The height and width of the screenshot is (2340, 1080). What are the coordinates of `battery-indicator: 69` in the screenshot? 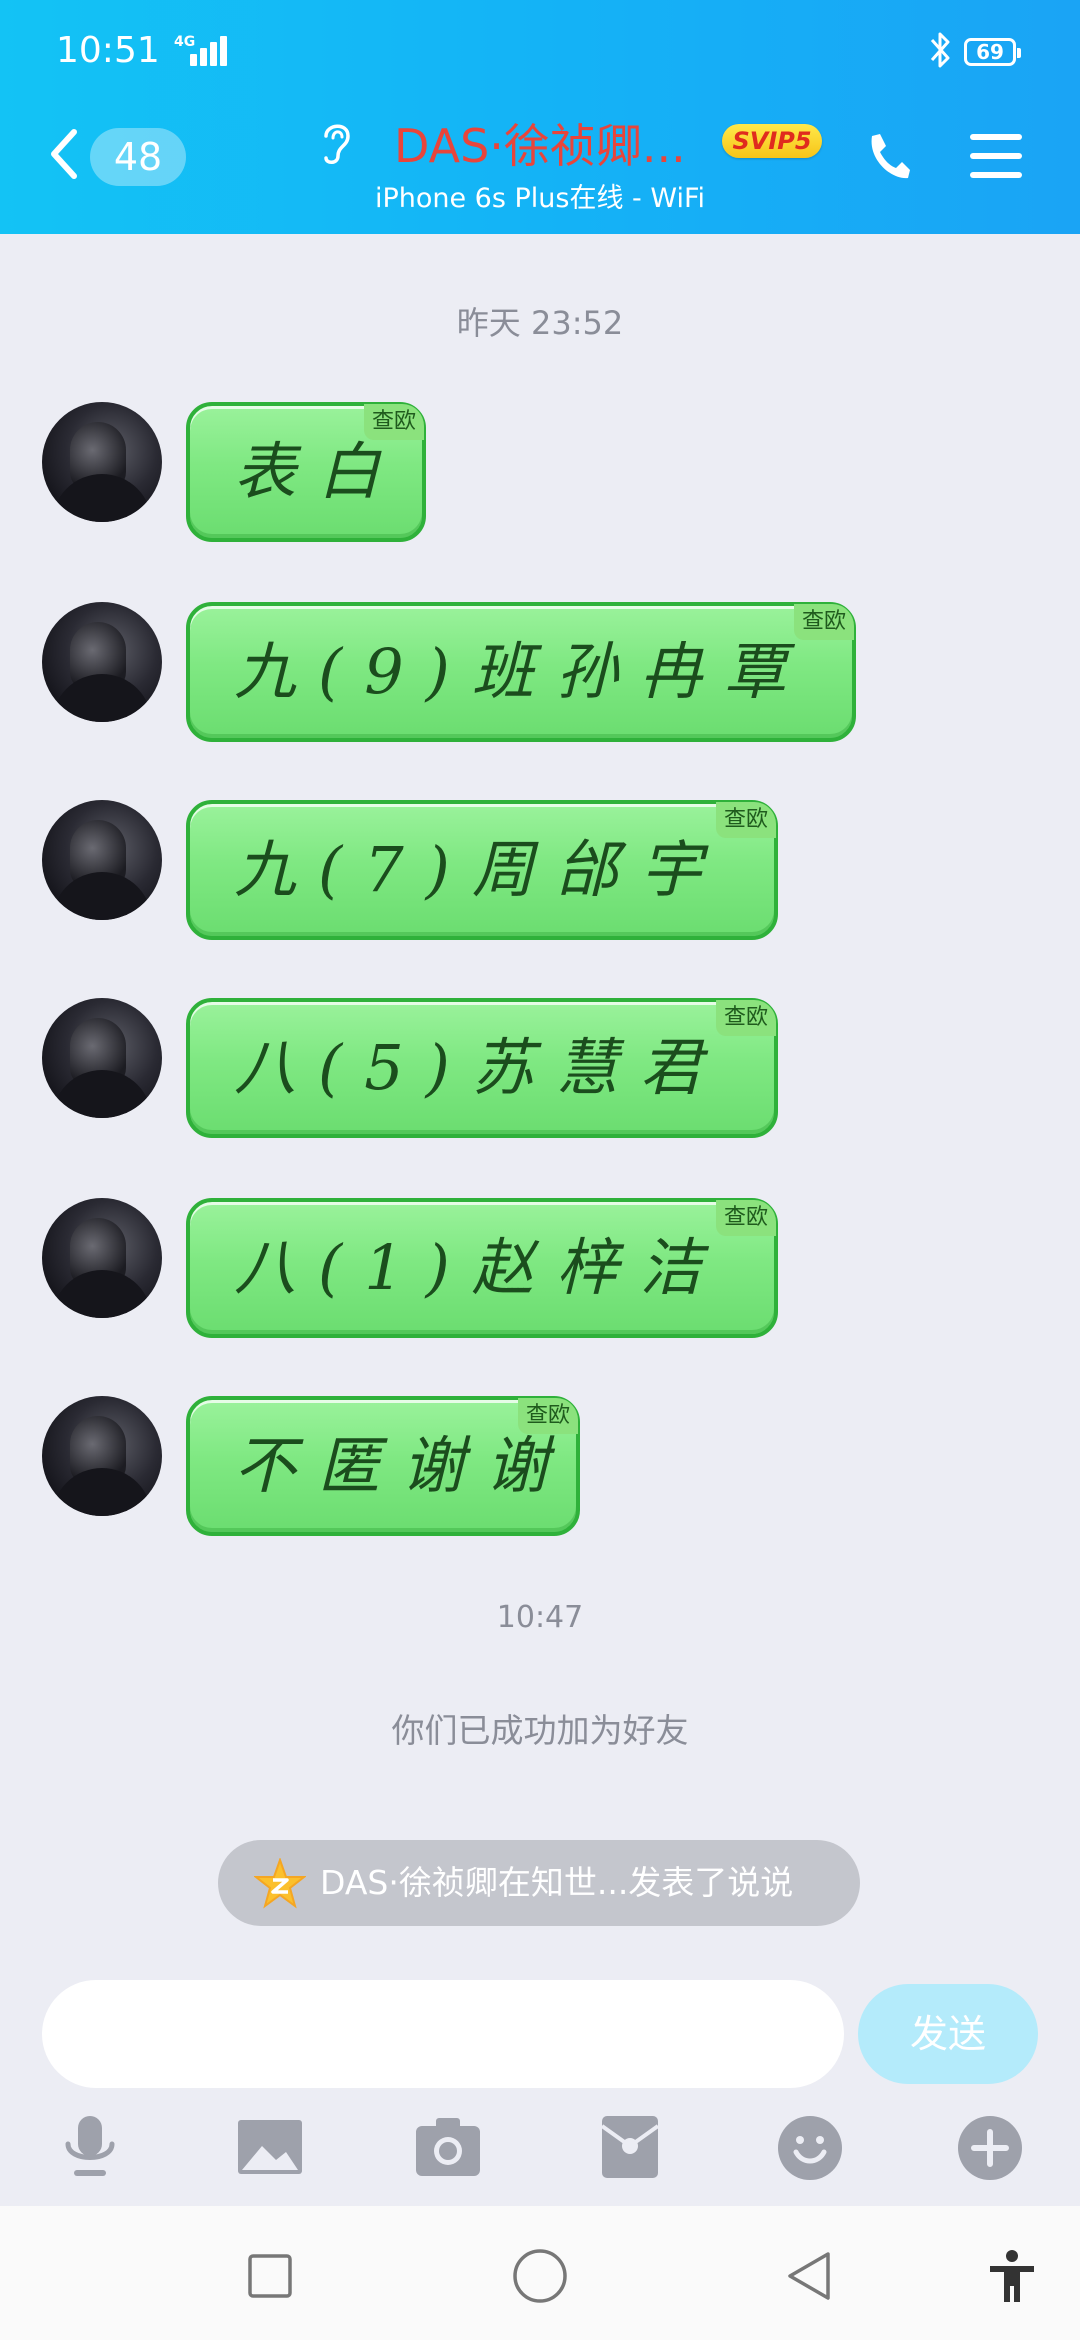 It's located at (992, 52).